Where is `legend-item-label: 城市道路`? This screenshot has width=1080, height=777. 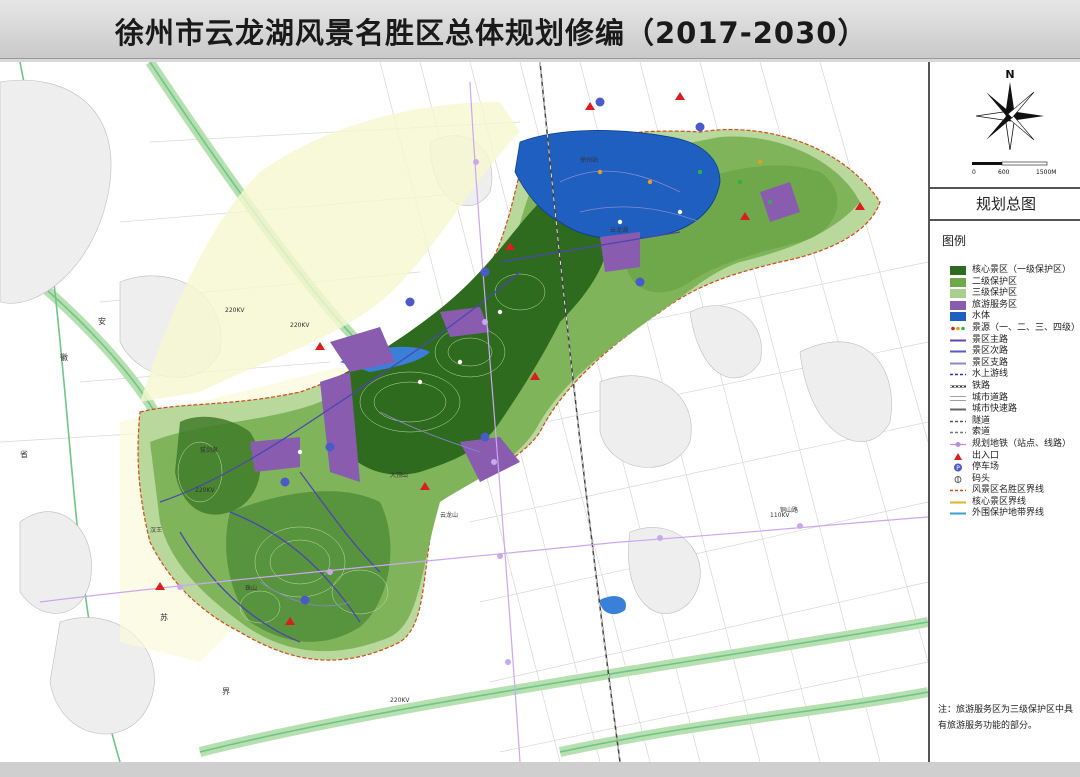 legend-item-label: 城市道路 is located at coordinates (990, 397).